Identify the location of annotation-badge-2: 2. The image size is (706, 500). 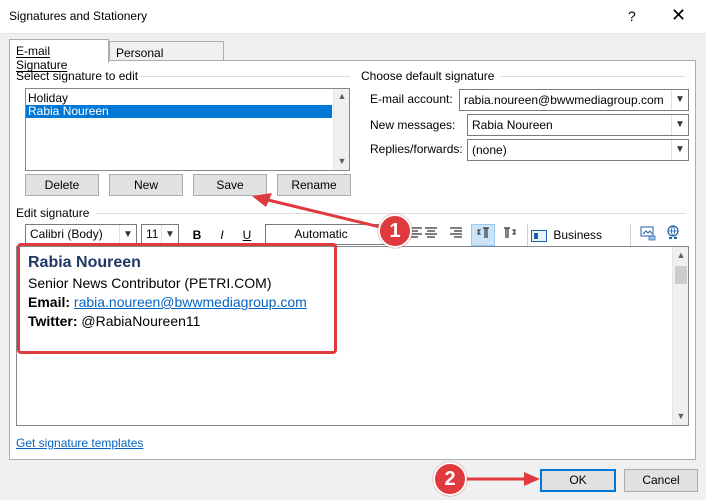
(450, 479).